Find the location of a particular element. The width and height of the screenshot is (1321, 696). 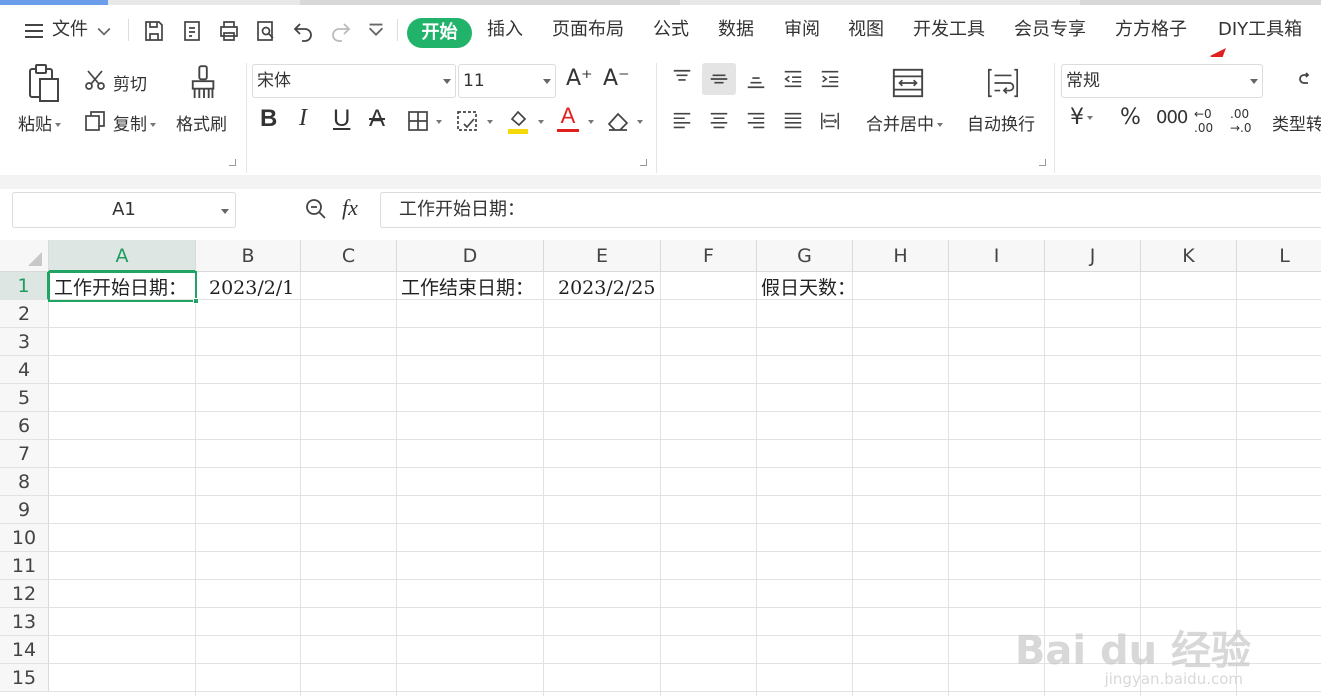

percent-button: % is located at coordinates (1130, 117).